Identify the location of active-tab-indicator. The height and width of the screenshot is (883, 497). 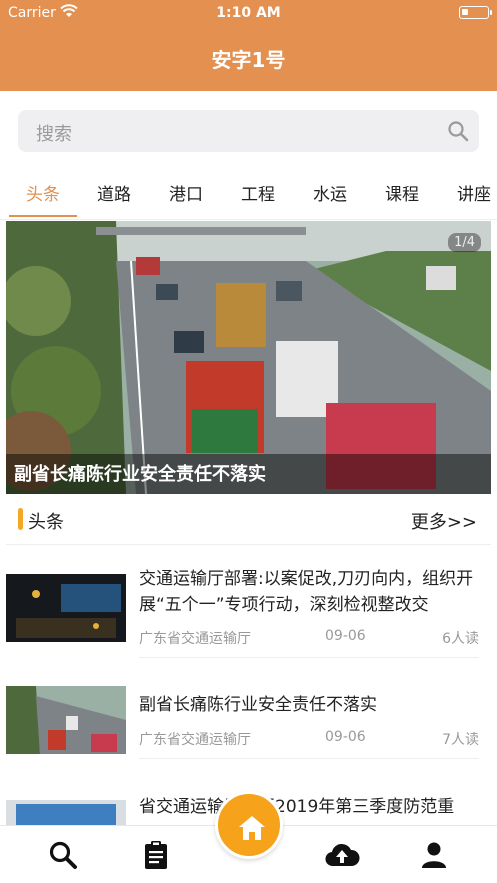
(43, 216).